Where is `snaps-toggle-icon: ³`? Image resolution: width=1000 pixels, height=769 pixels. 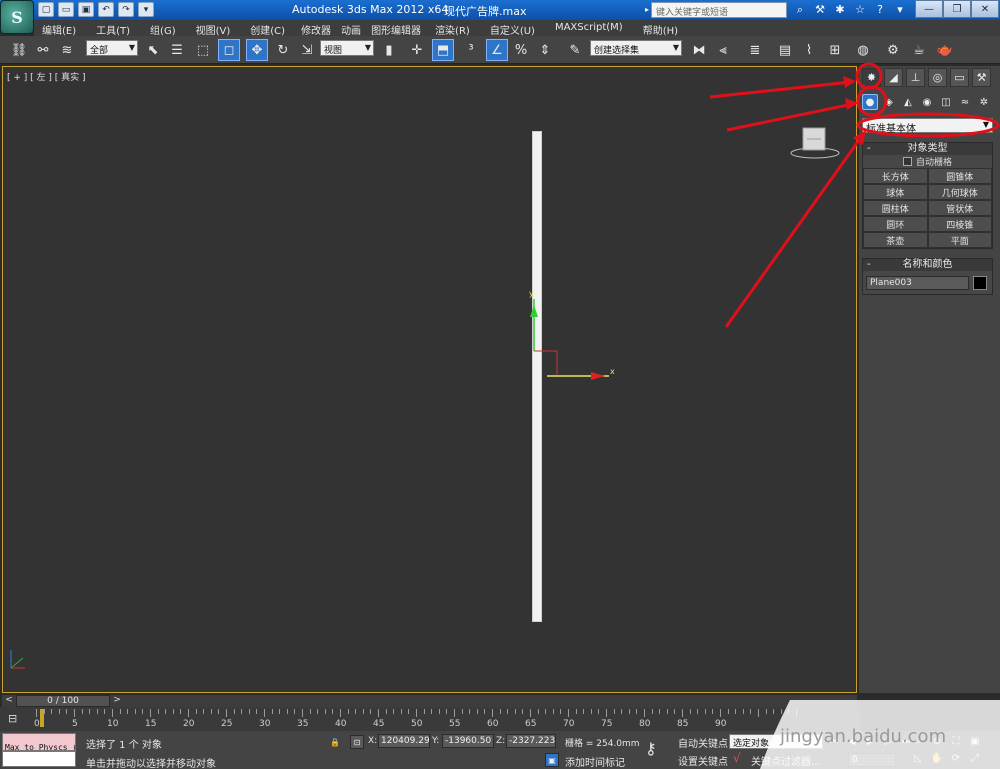 snaps-toggle-icon: ³ is located at coordinates (471, 50).